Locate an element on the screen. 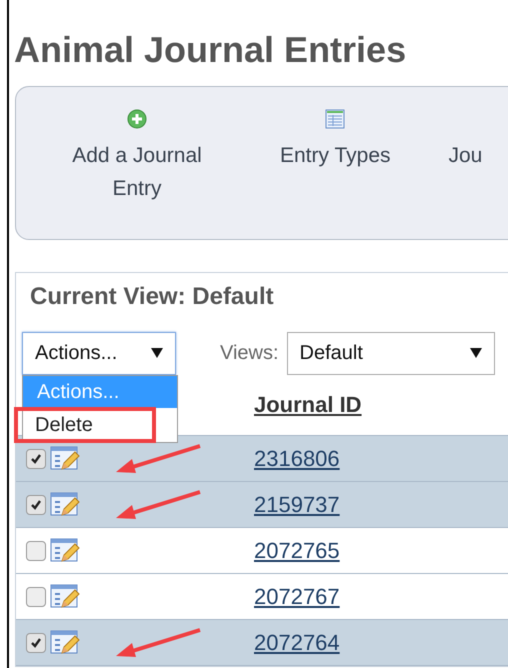  table-icon is located at coordinates (335, 119).